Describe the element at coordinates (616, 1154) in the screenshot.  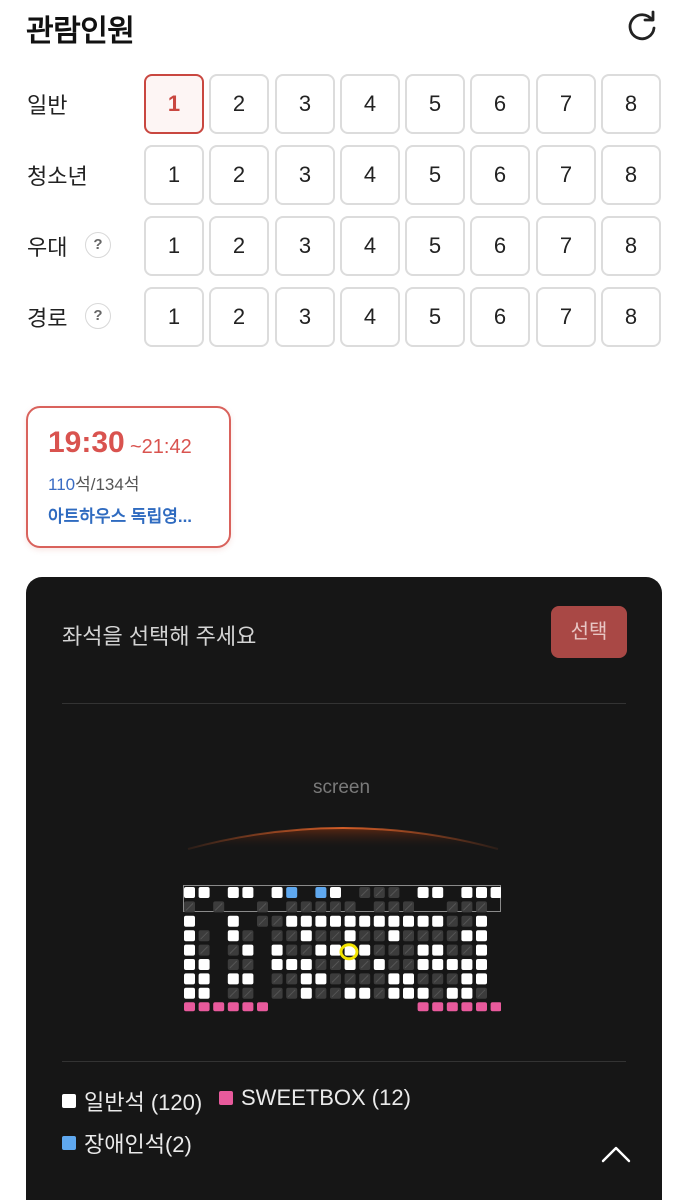
I see `chevron-up-icon` at that location.